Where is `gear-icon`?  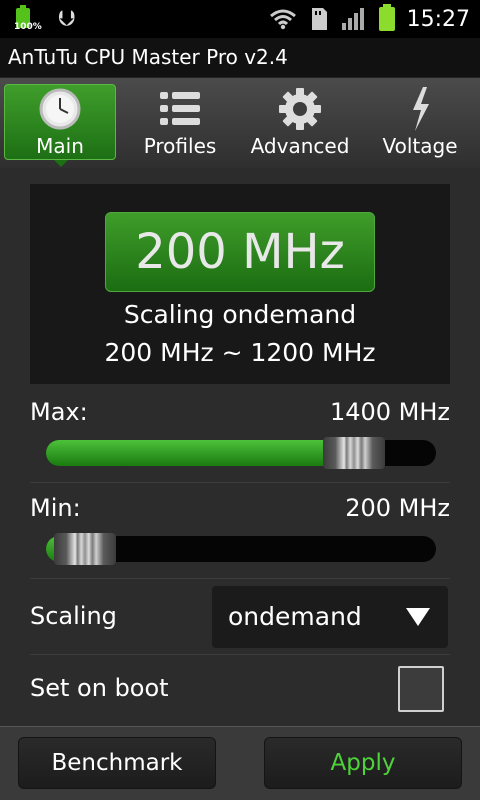 gear-icon is located at coordinates (300, 109).